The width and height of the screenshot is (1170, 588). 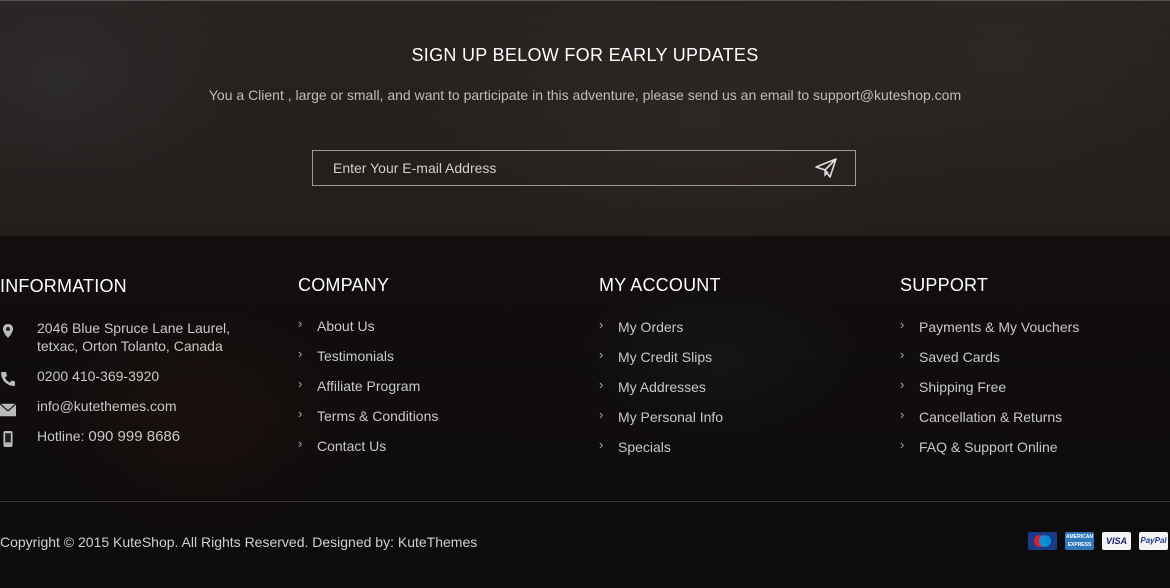 What do you see at coordinates (734, 332) in the screenshot?
I see `link-my-orders: › My Orders` at bounding box center [734, 332].